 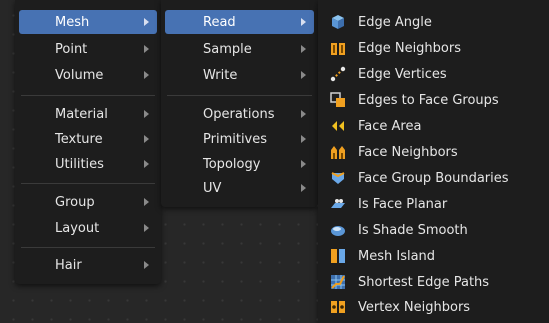 I want to click on menu-item-sample: Sample, so click(x=239, y=49).